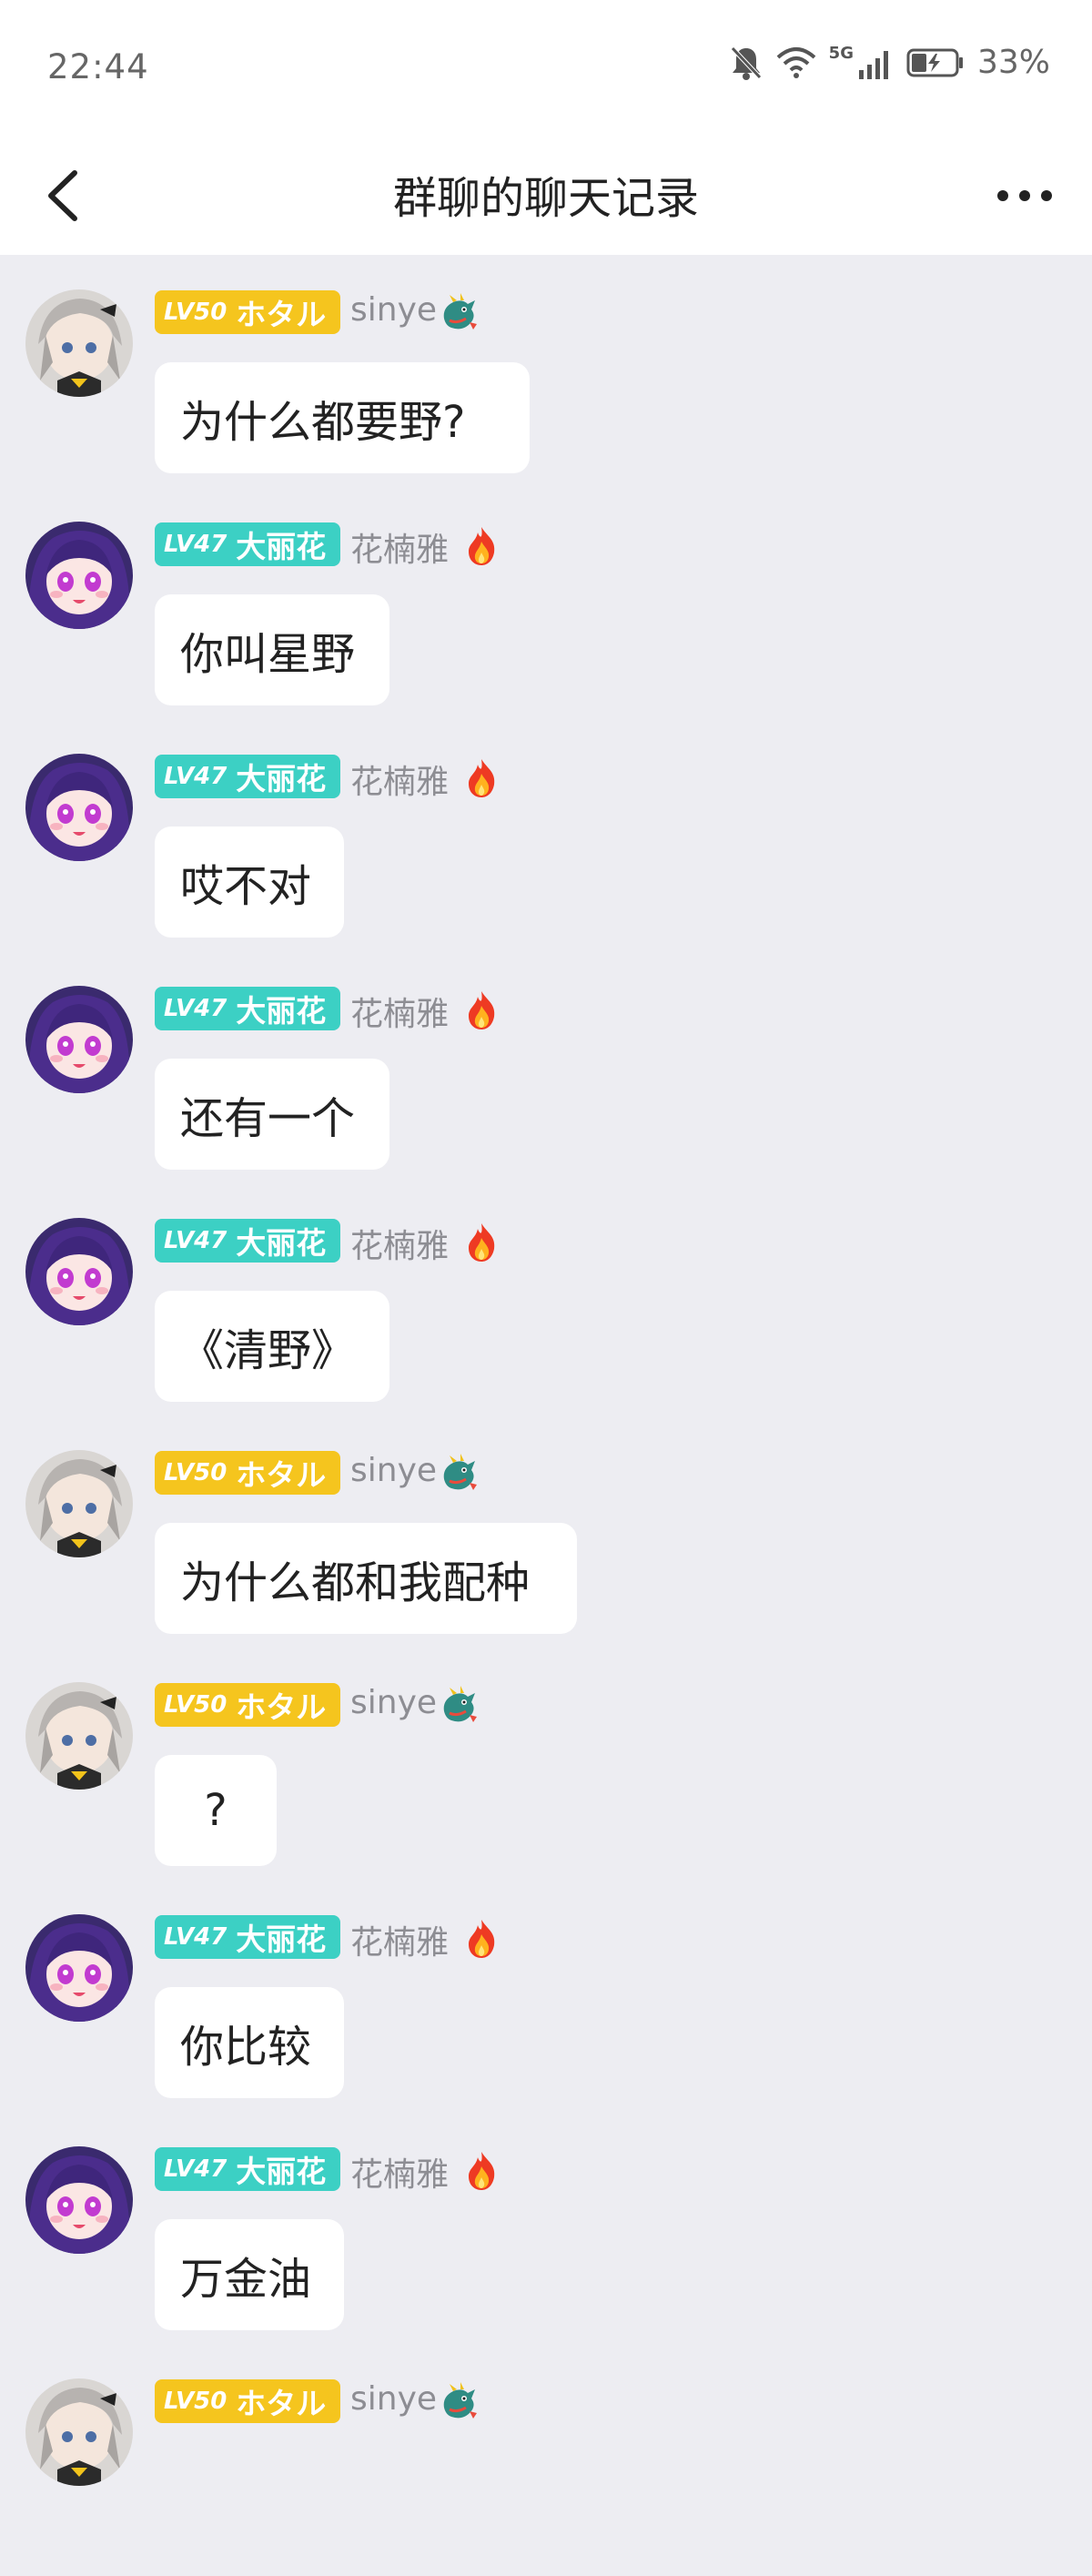 Image resolution: width=1092 pixels, height=2576 pixels. What do you see at coordinates (546, 1299) in the screenshot?
I see `chat-message: LV47 大丽花 花楠雅 《清野》` at bounding box center [546, 1299].